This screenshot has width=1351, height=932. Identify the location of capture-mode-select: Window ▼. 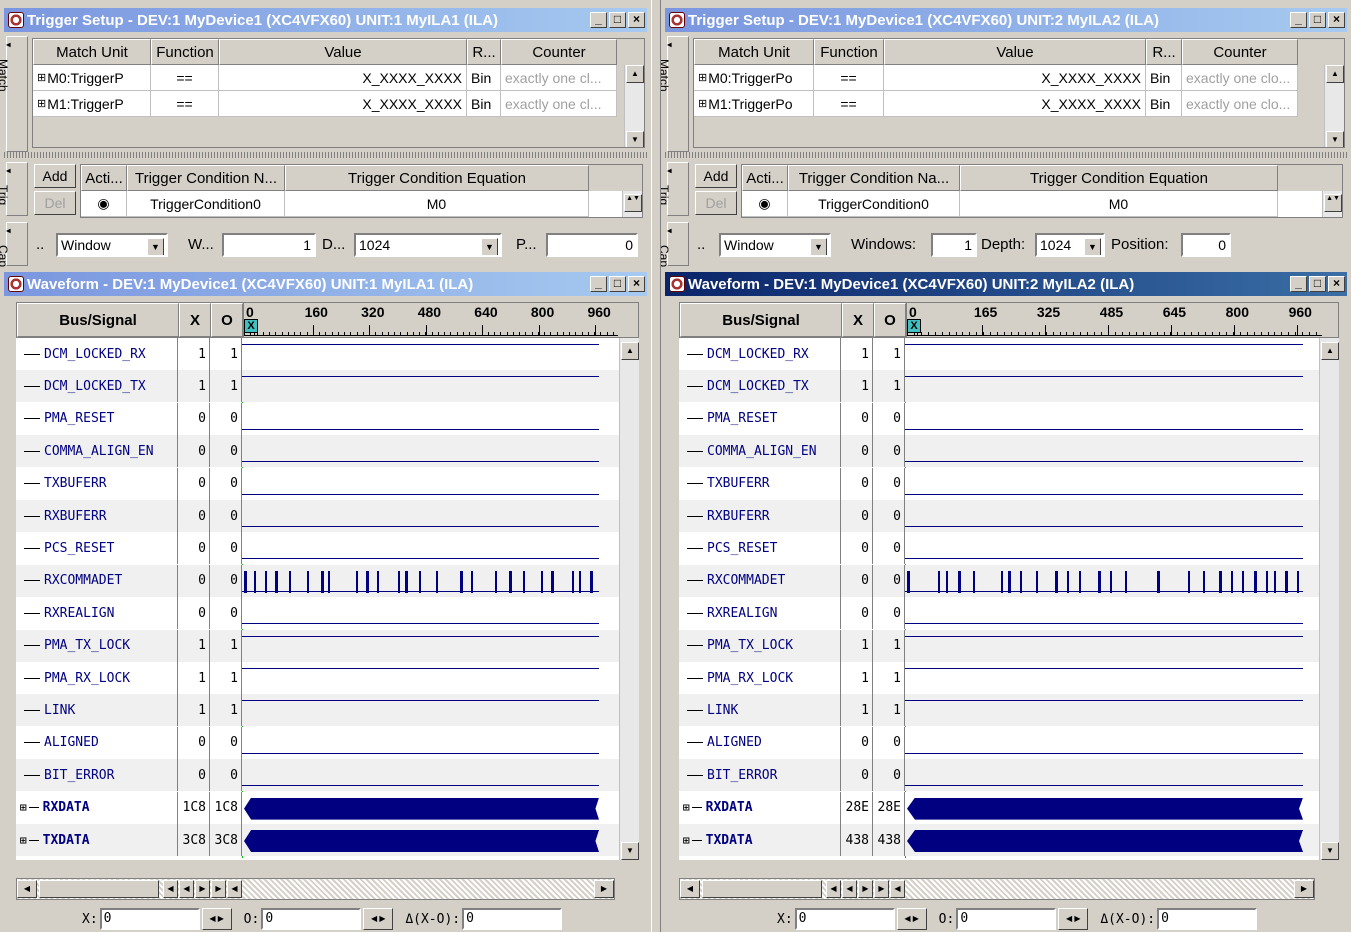
(775, 245).